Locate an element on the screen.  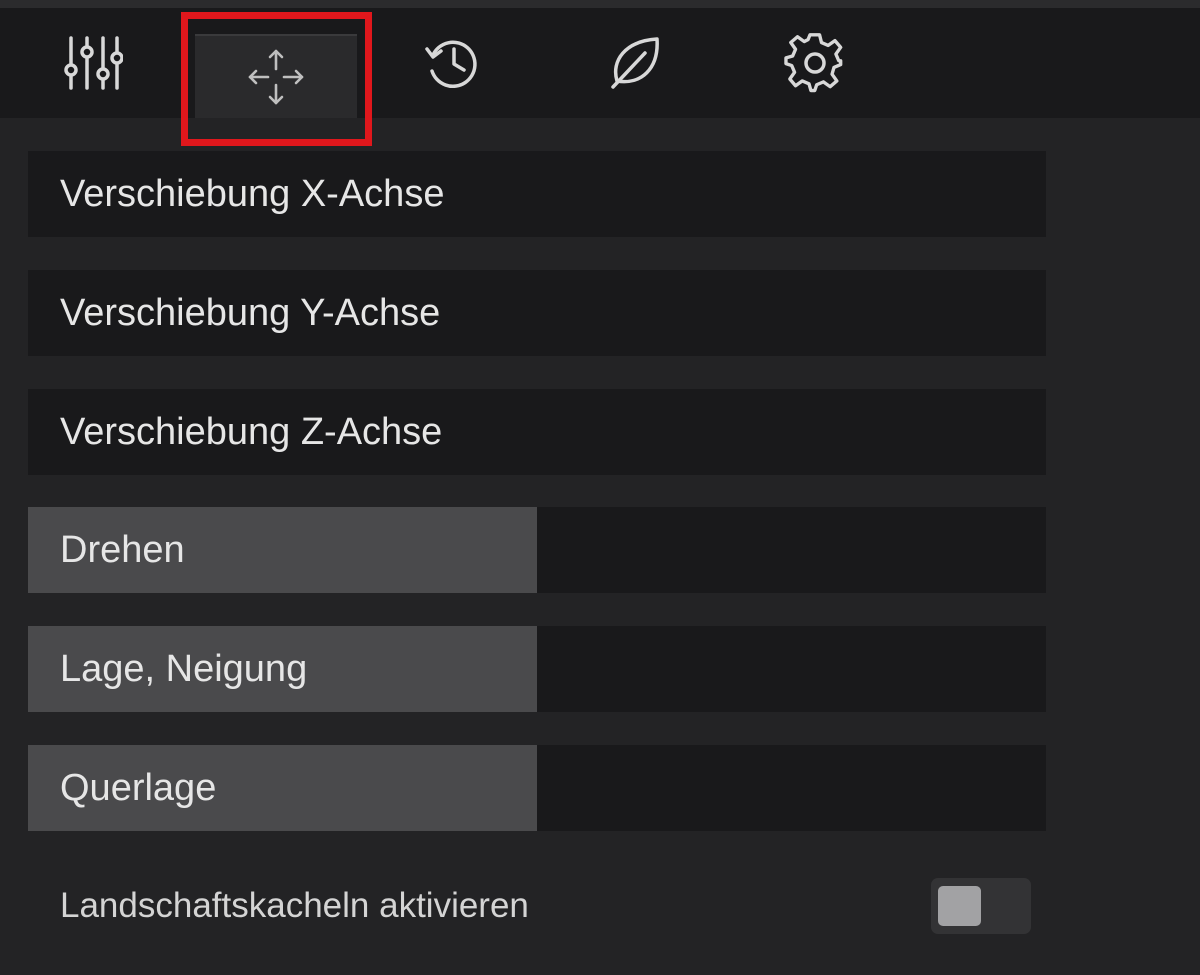
toggle-knob is located at coordinates (959, 906).